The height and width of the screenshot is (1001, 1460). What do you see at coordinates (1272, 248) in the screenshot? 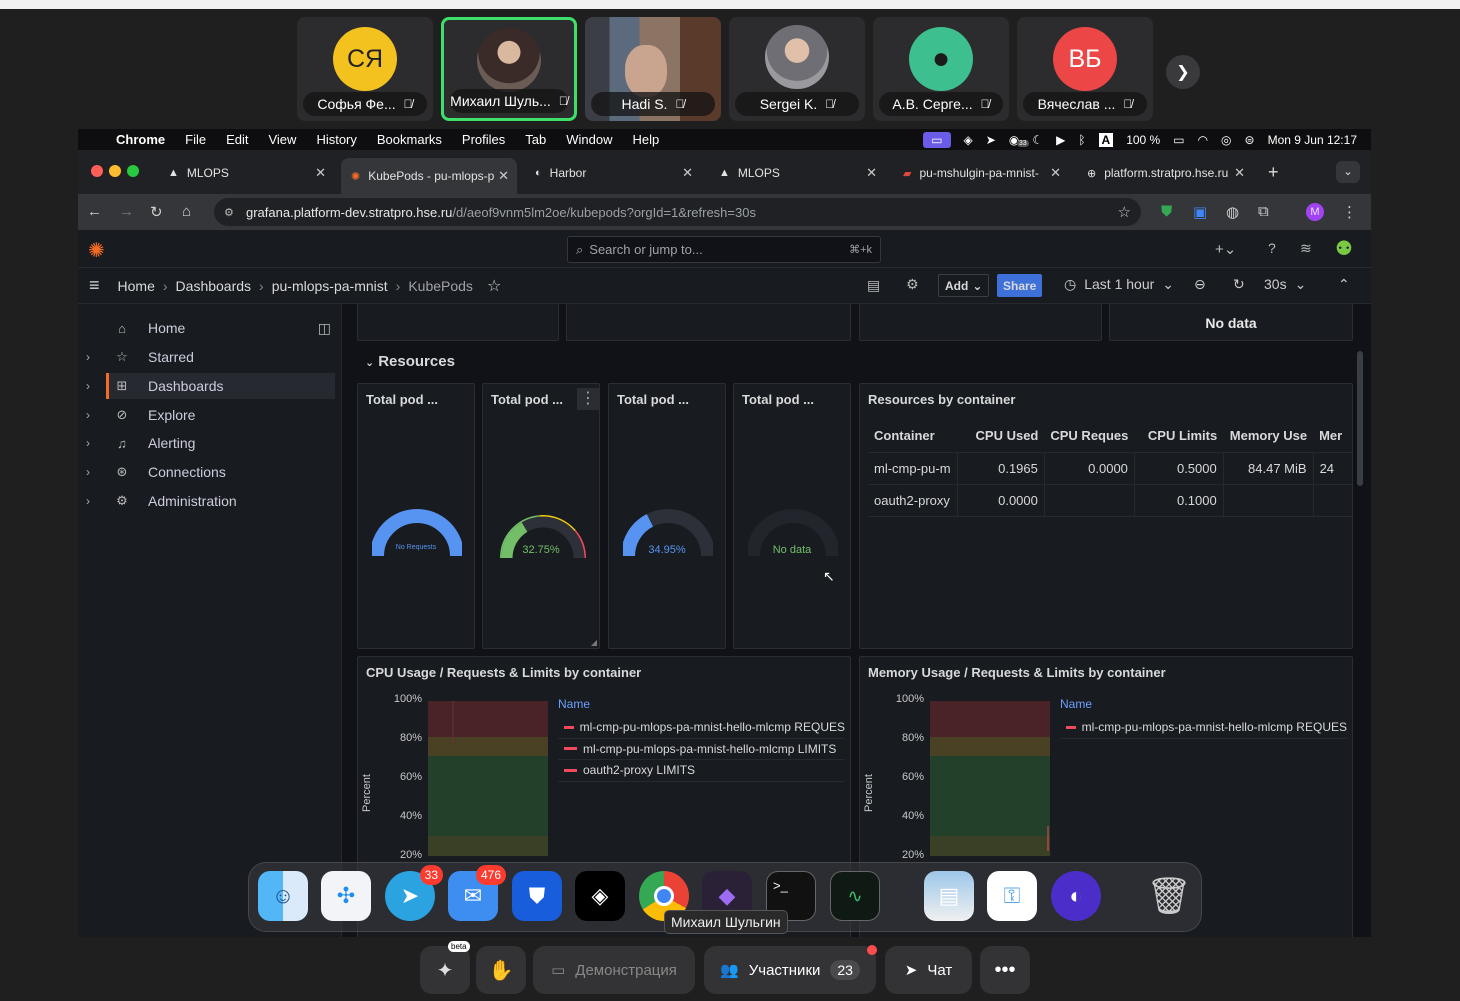
I see `help-icon: ?` at bounding box center [1272, 248].